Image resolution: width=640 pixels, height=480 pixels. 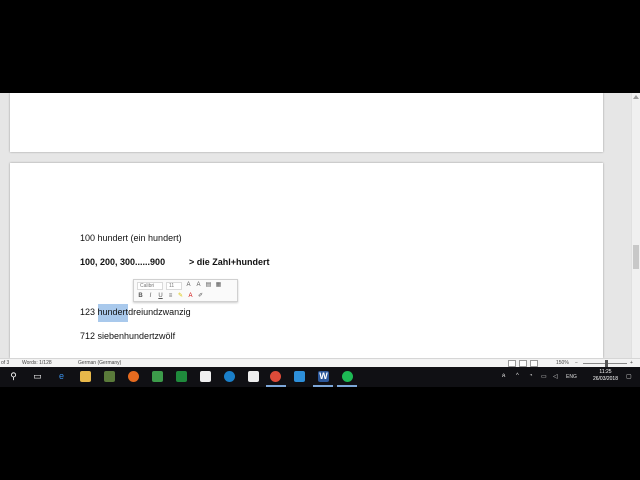 What do you see at coordinates (229, 376) in the screenshot?
I see `app-icon` at bounding box center [229, 376].